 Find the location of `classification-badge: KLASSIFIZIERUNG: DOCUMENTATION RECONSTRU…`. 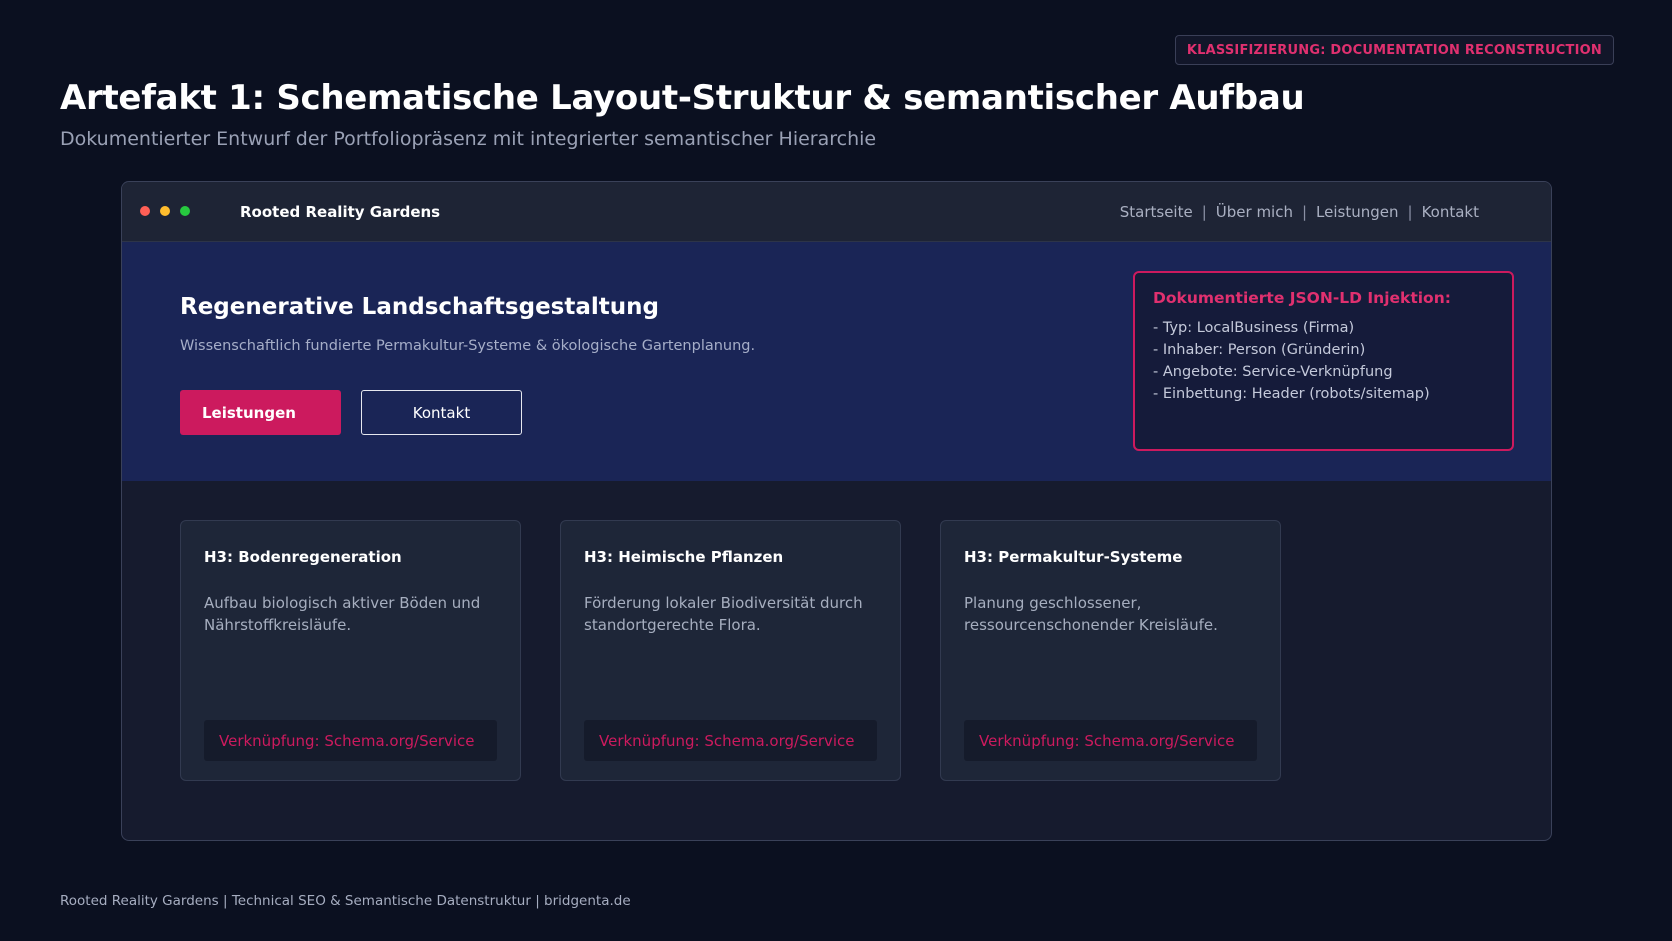

classification-badge: KLASSIFIZIERUNG: DOCUMENTATION RECONSTRU… is located at coordinates (1394, 50).